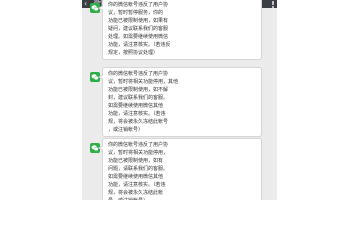 This screenshot has height=240, width=360. Describe the element at coordinates (85, 4) in the screenshot. I see `back-arrow-icon: ‹` at that location.